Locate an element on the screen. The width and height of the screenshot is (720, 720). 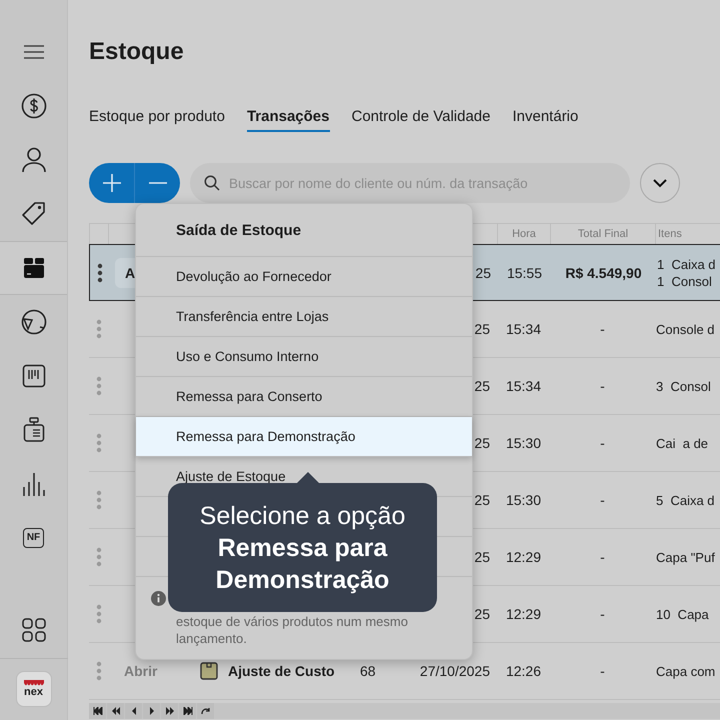
tab: Transações is located at coordinates (288, 118).